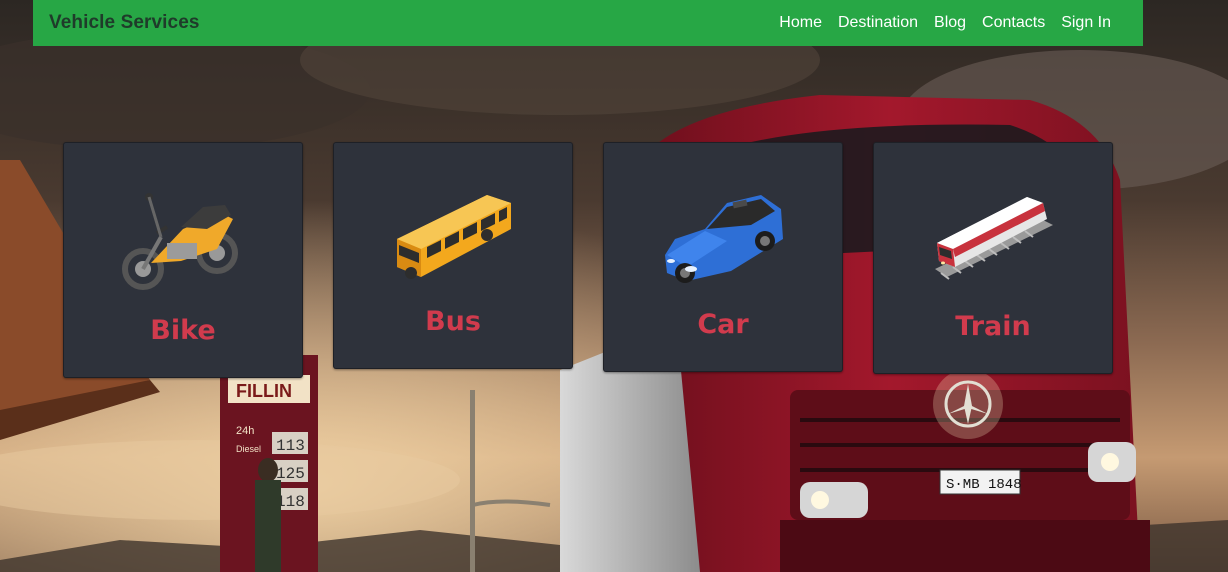  Describe the element at coordinates (950, 23) in the screenshot. I see `nav-link-blog: Blog` at that location.